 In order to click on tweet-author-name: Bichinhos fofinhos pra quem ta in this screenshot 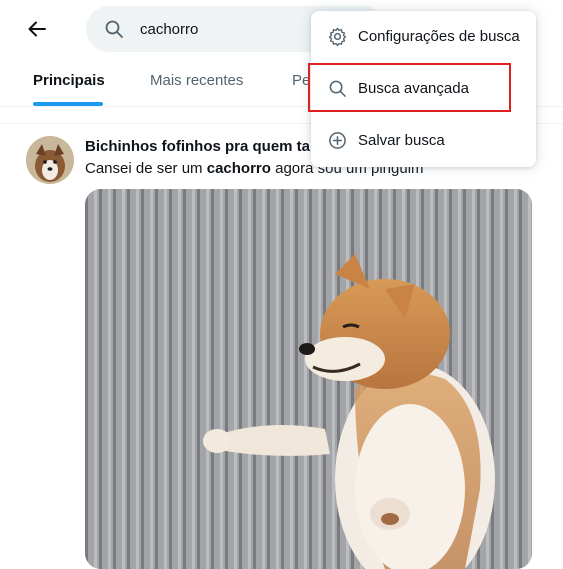, I will do `click(197, 146)`.